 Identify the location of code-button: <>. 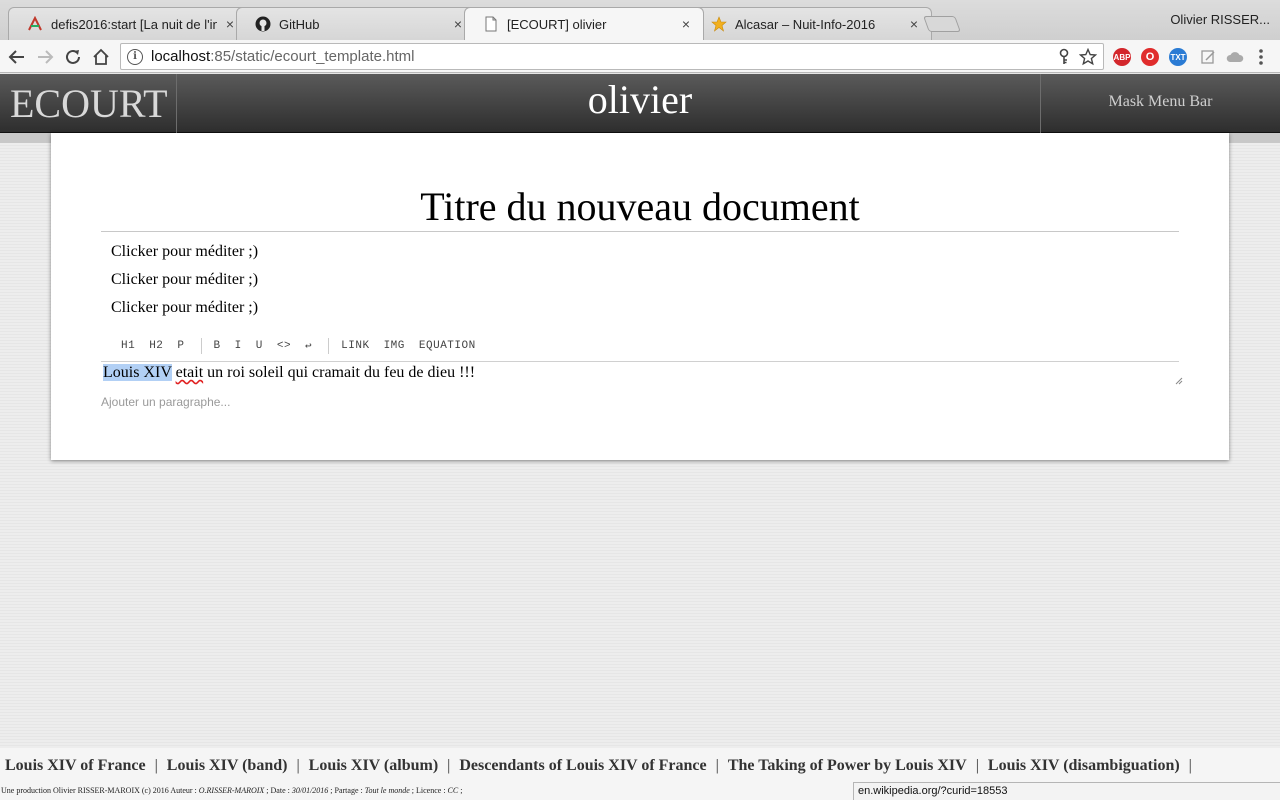
(284, 346).